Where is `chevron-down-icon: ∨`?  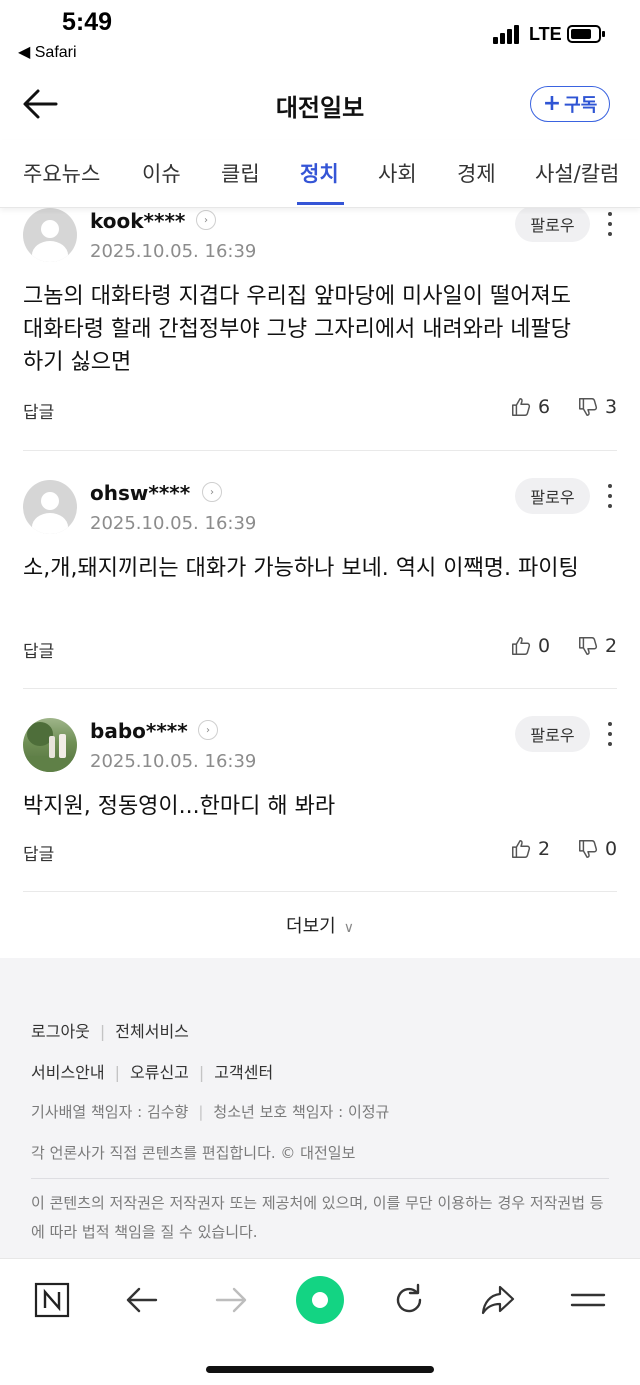 chevron-down-icon: ∨ is located at coordinates (348, 928).